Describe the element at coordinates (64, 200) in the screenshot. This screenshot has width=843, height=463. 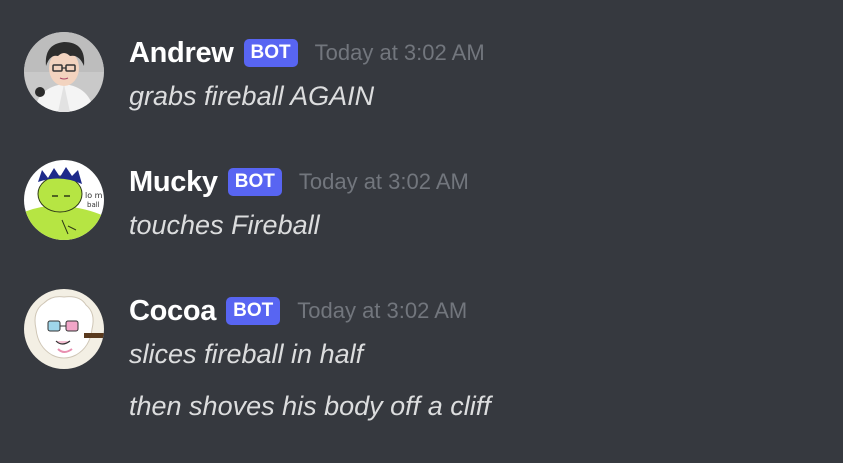
I see `green-character-avatar-icon: lo m ball` at that location.